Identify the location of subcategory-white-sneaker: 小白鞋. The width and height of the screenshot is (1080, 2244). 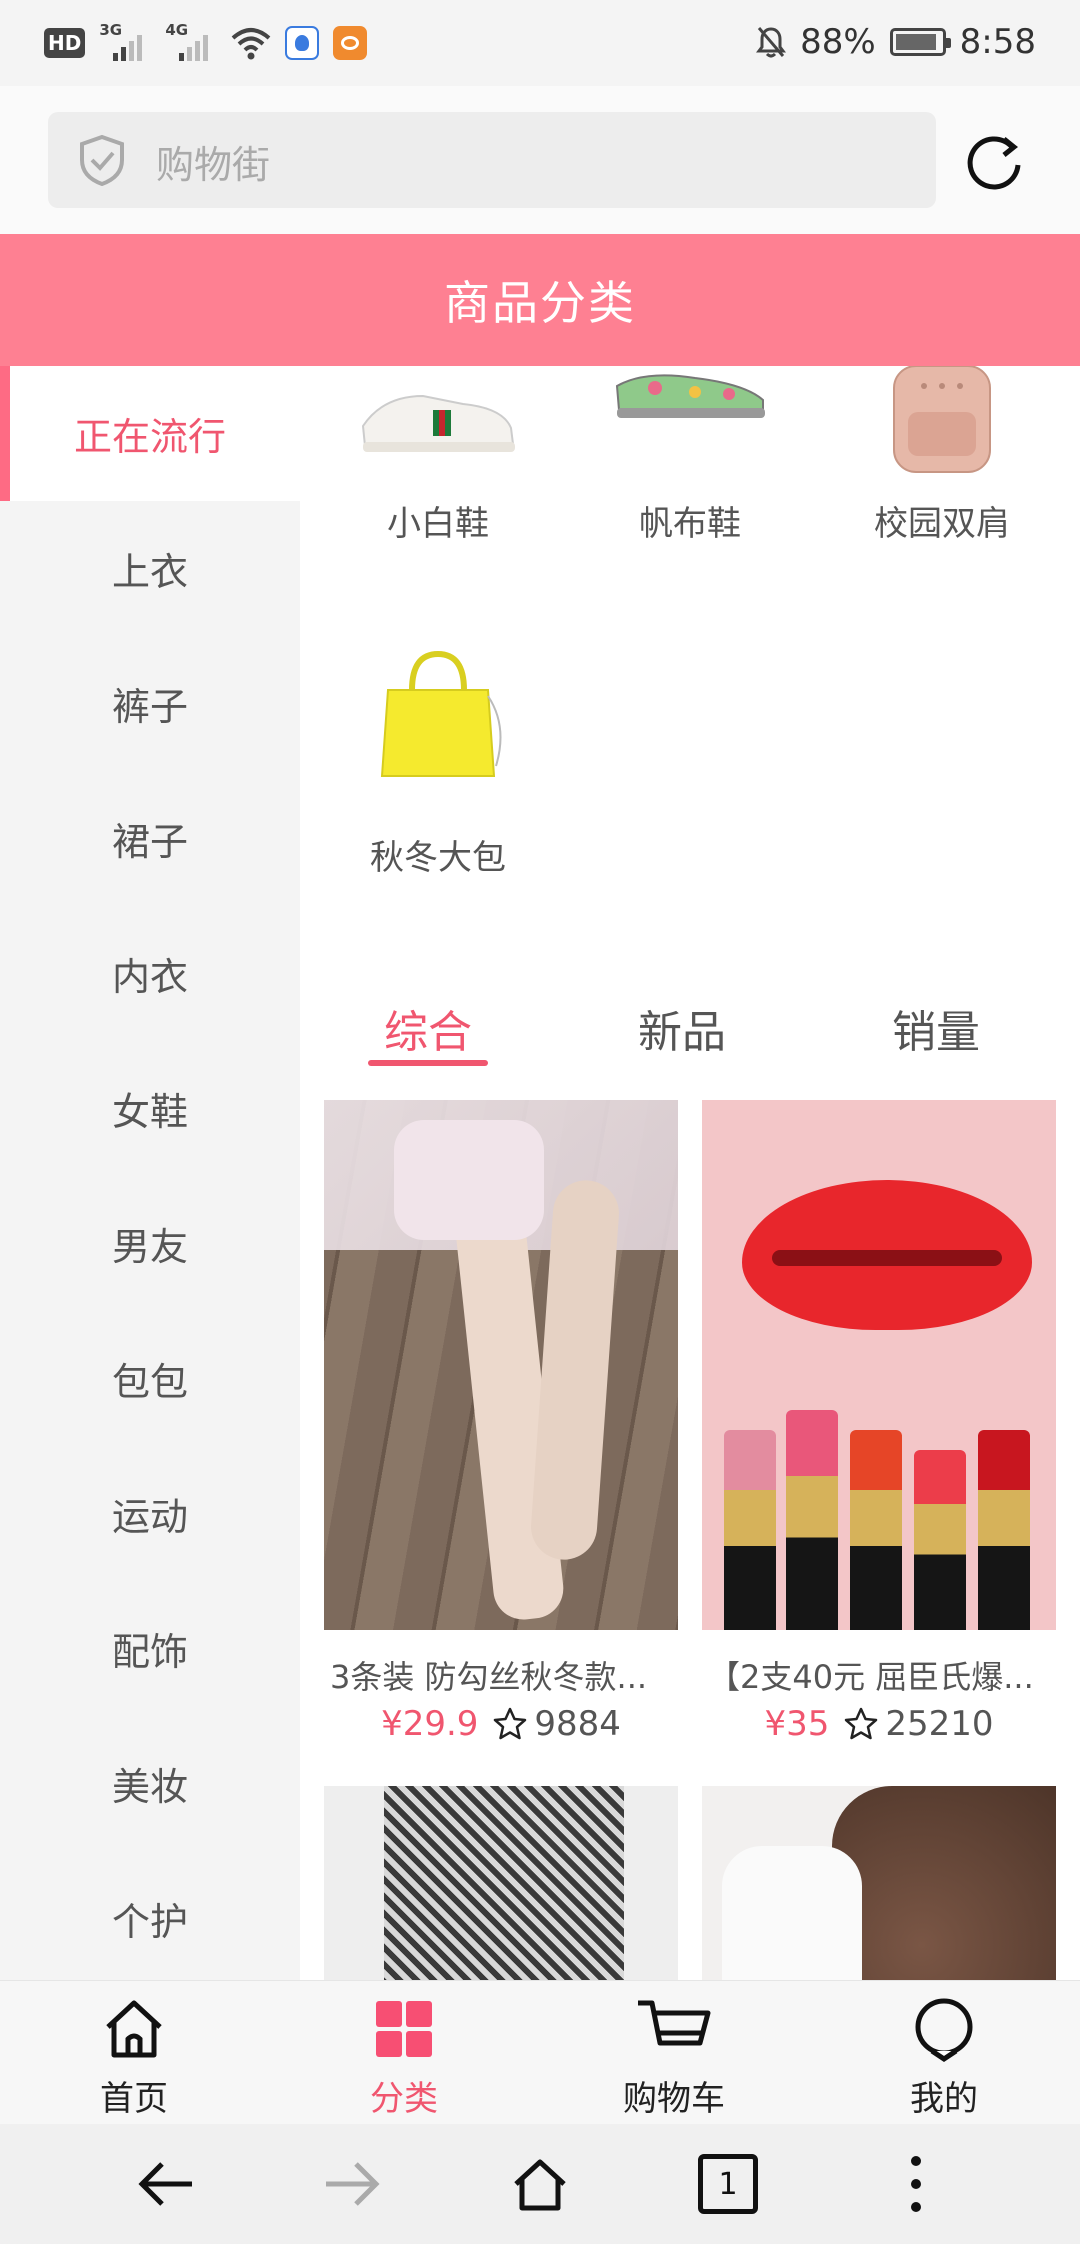
(438, 455).